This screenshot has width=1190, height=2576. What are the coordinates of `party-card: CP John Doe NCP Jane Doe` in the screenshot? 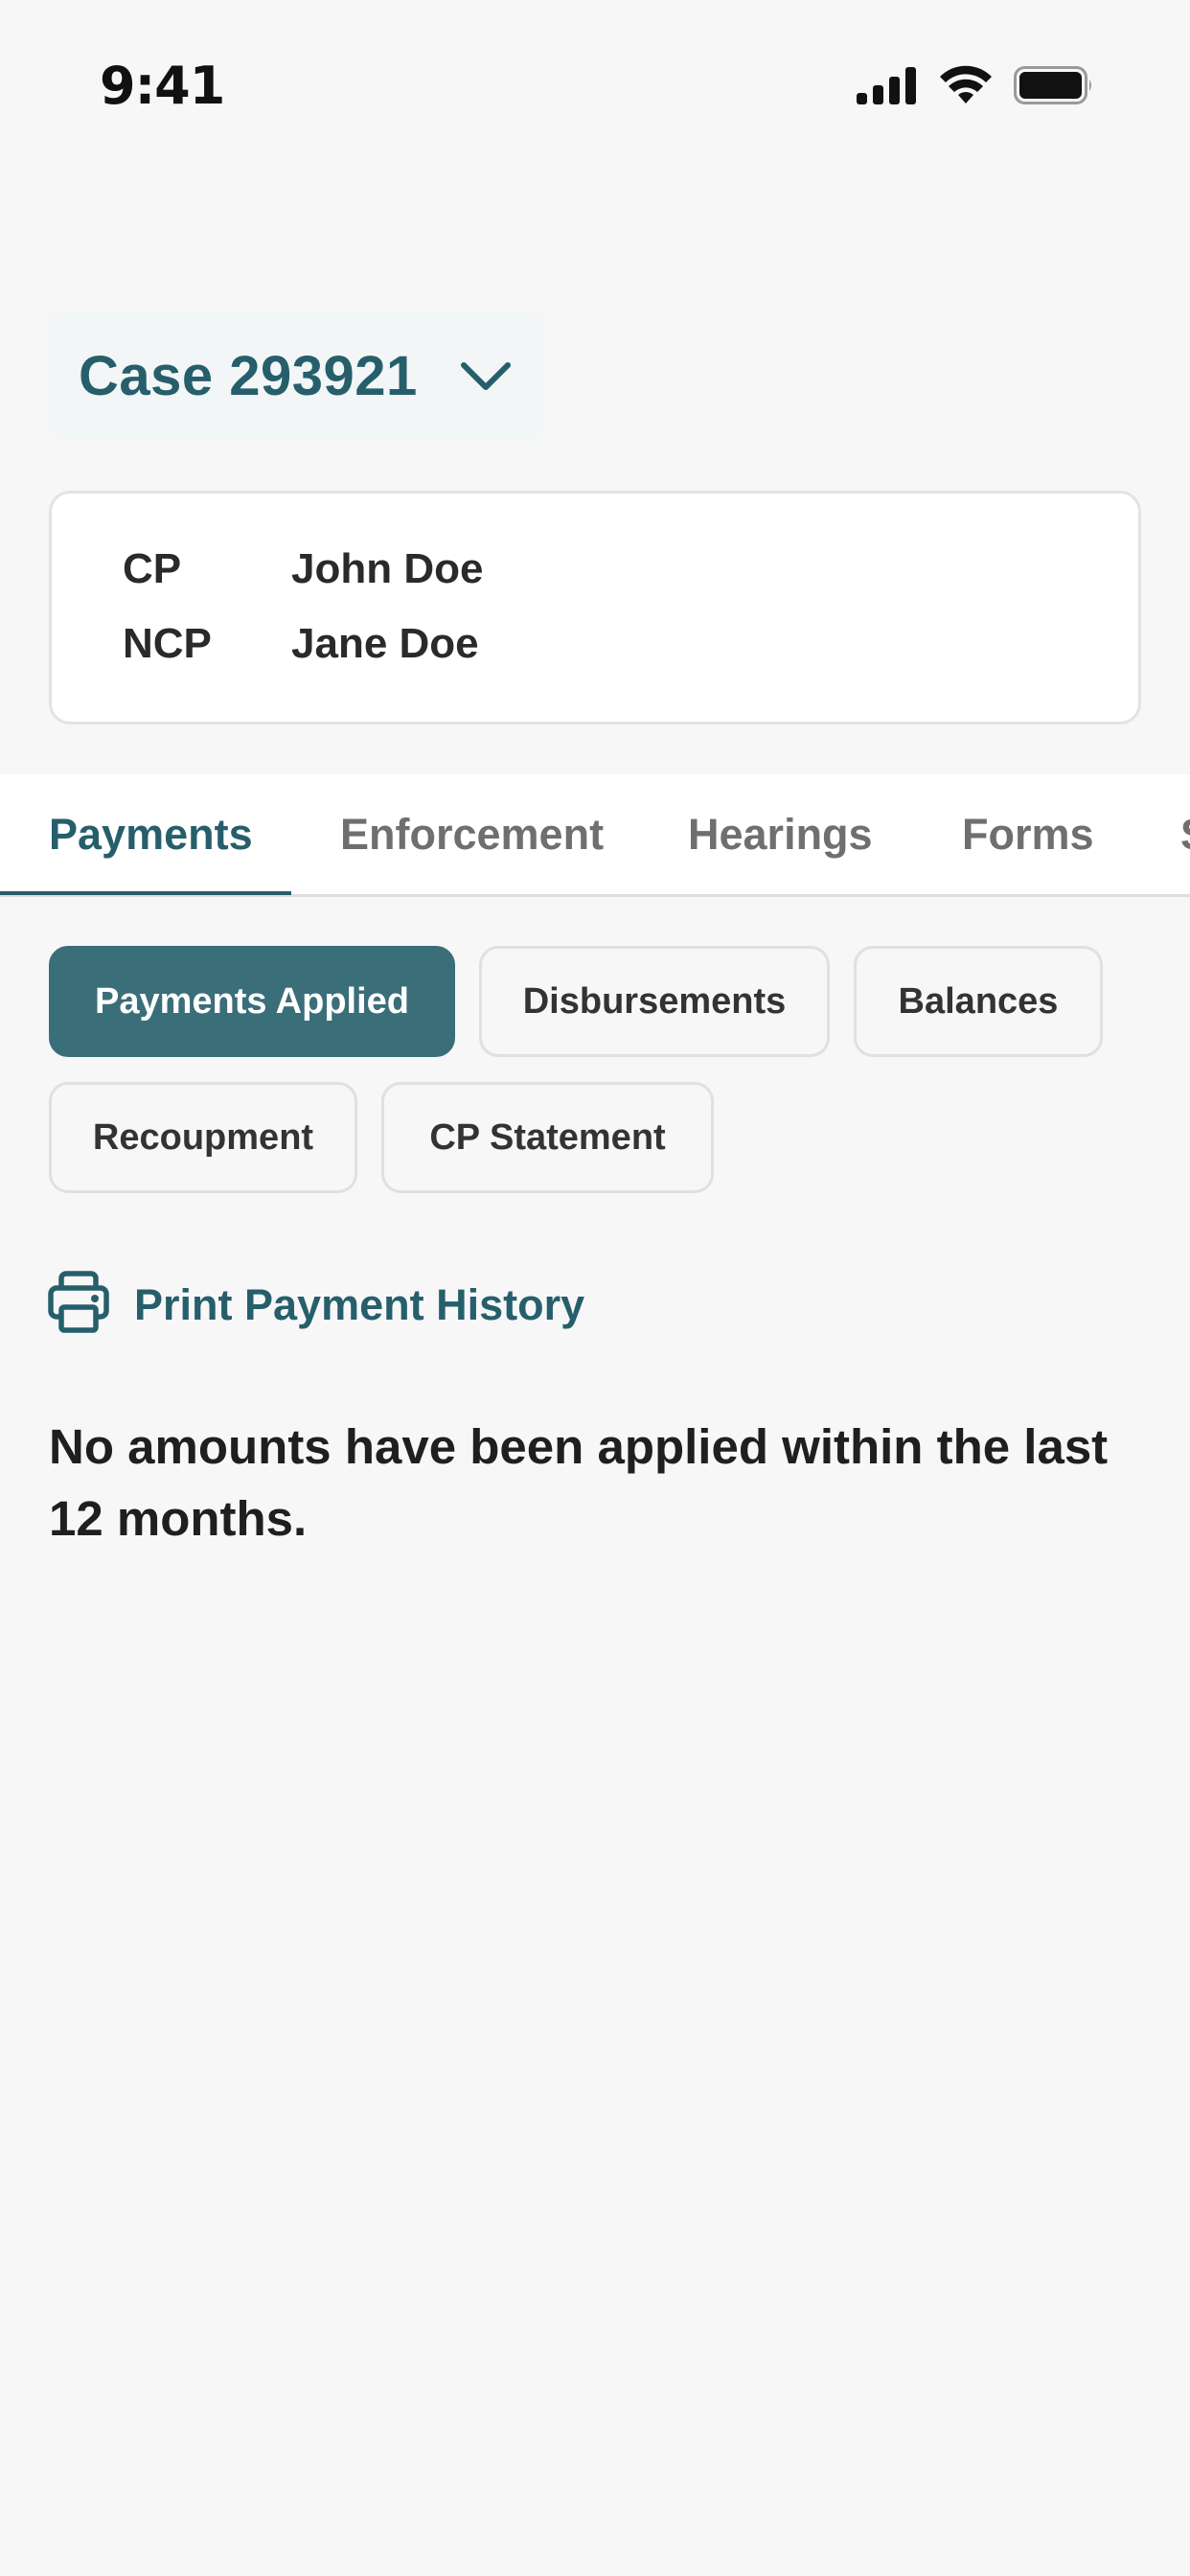 It's located at (595, 607).